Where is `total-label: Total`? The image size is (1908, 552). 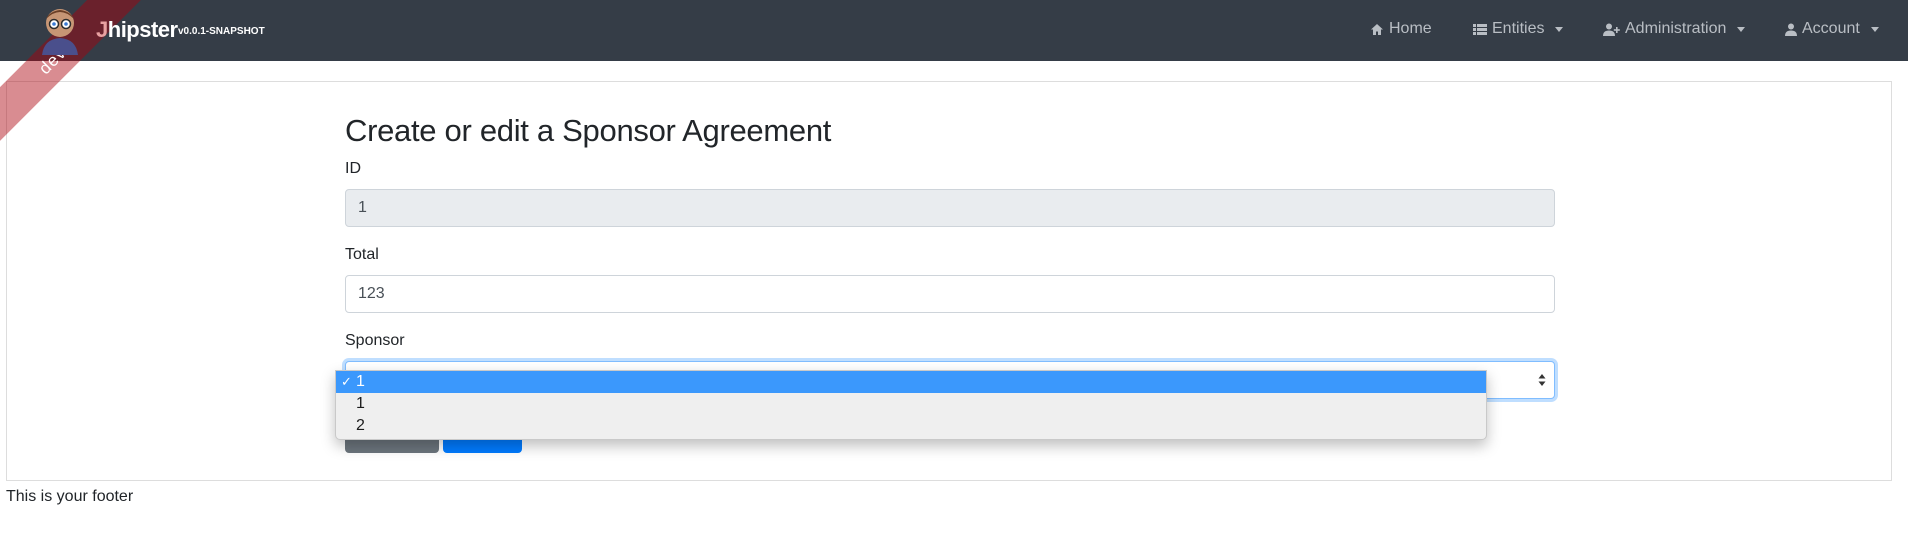 total-label: Total is located at coordinates (362, 254).